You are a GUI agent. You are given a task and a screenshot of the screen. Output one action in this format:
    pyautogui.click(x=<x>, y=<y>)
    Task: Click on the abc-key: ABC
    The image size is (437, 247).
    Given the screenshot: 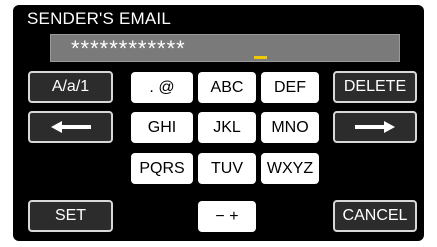 What is the action you would take?
    pyautogui.click(x=227, y=87)
    